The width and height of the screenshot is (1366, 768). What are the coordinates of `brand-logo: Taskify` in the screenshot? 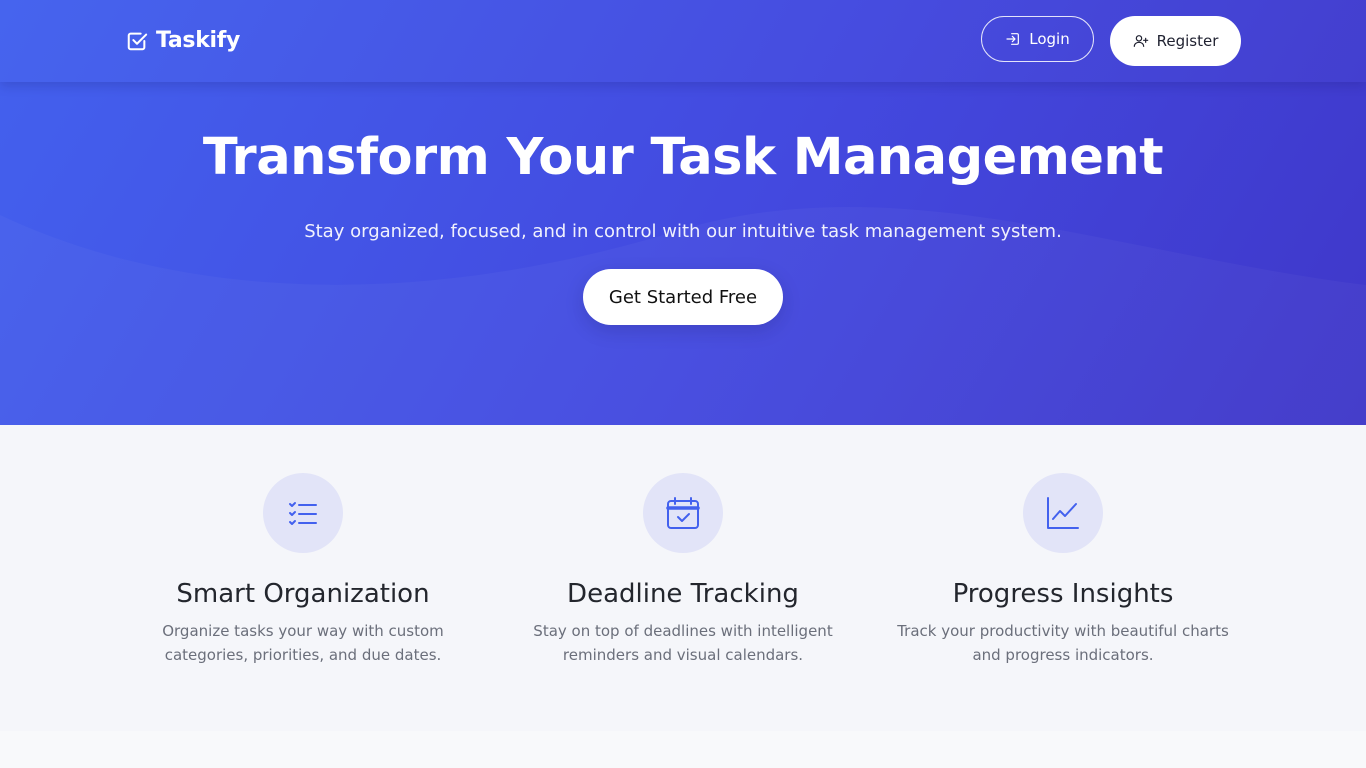 It's located at (183, 40).